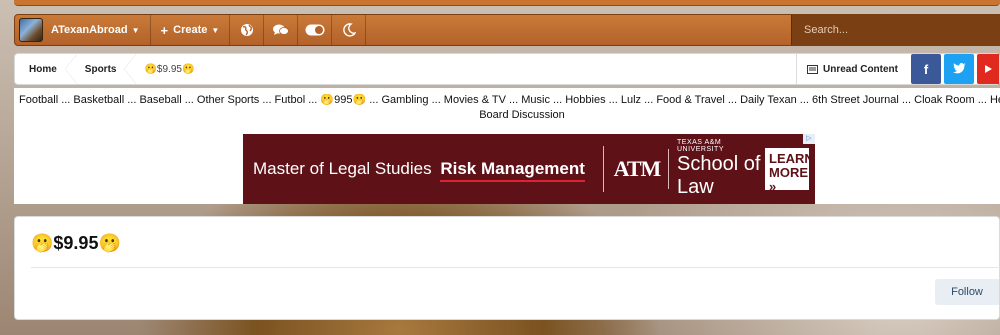 The width and height of the screenshot is (1000, 335). I want to click on breadcrumb-sports: Sports, so click(104, 69).